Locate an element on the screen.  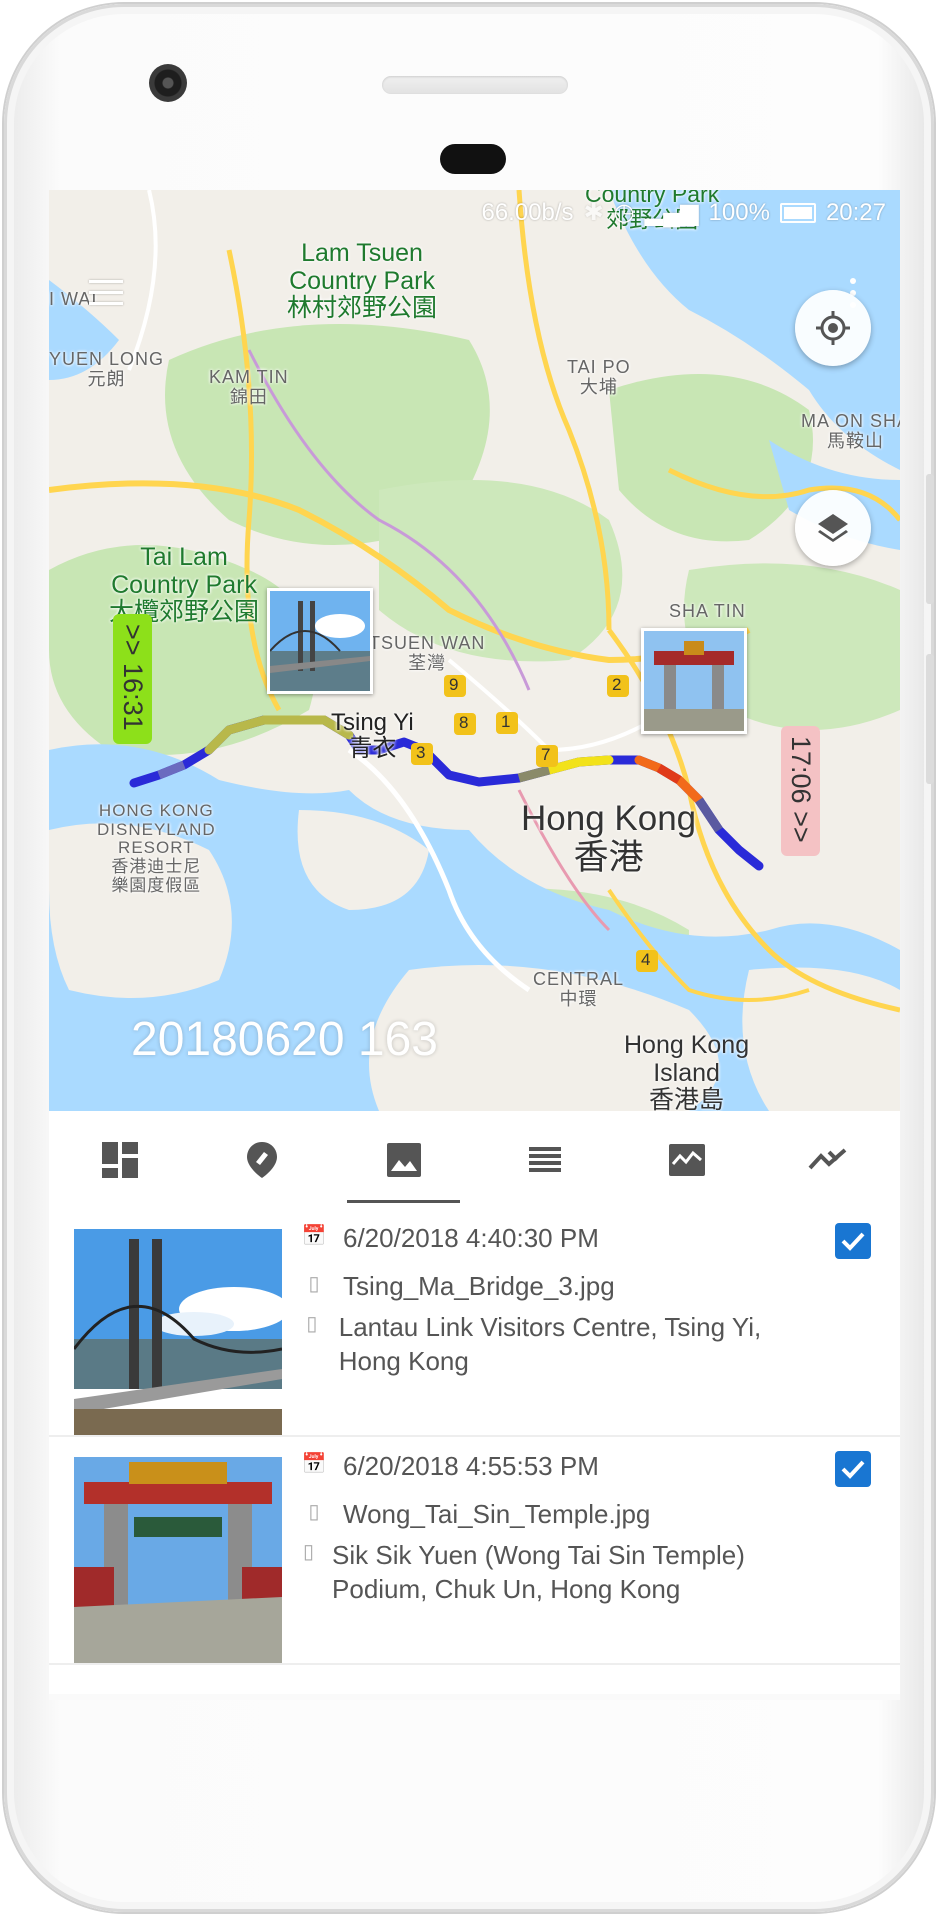
road-marker: 7 is located at coordinates (546, 754).